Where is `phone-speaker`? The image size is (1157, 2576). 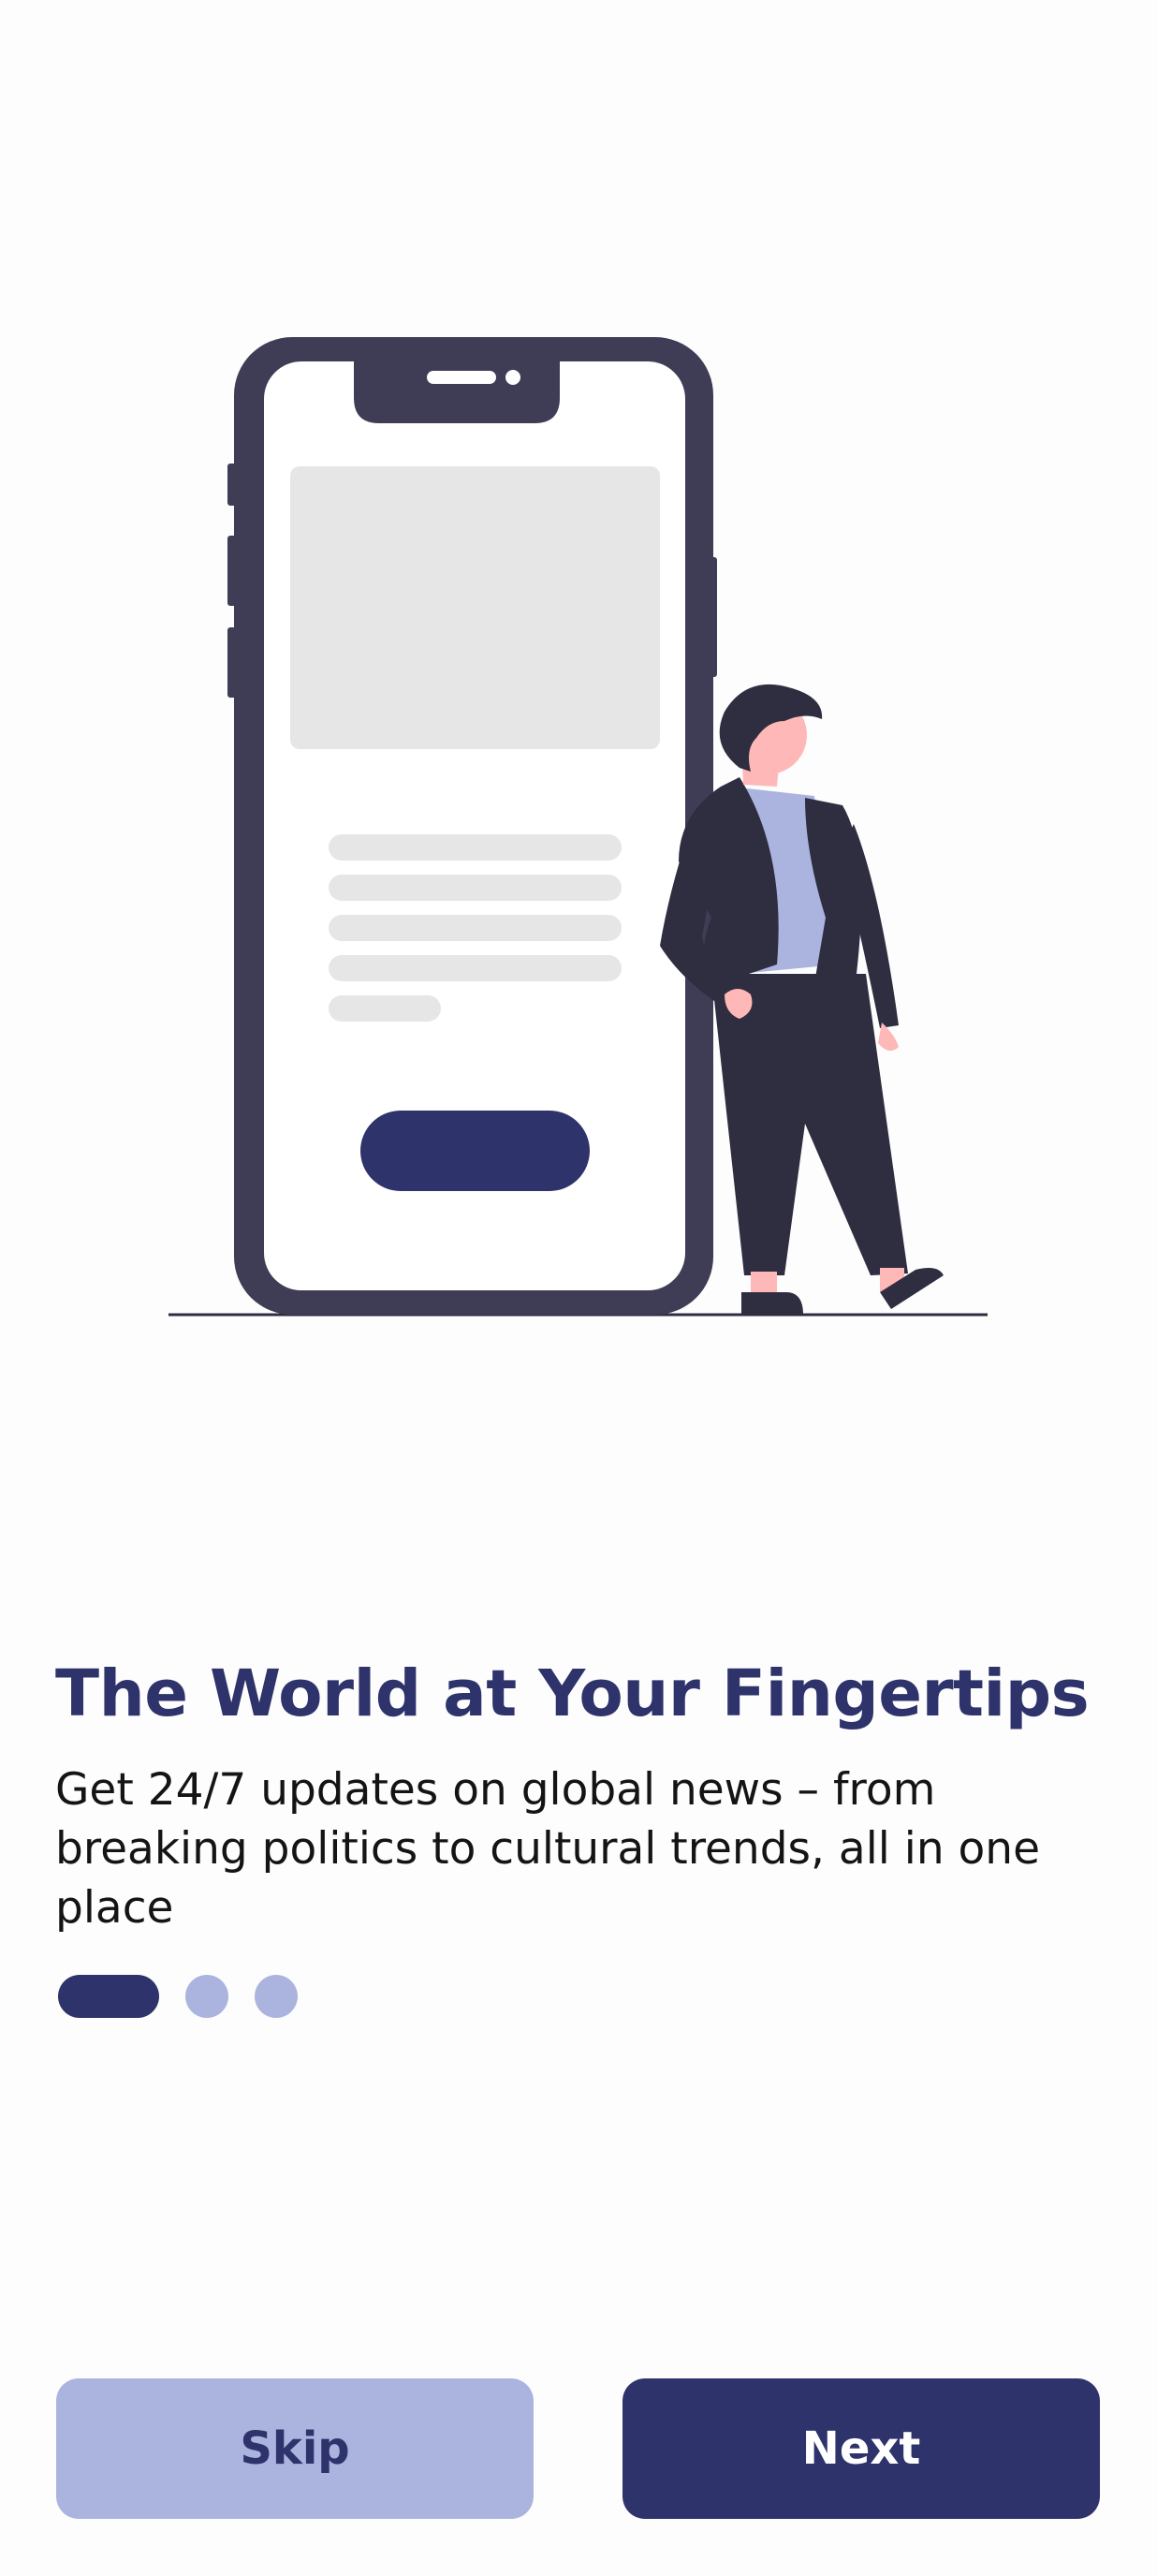 phone-speaker is located at coordinates (462, 377).